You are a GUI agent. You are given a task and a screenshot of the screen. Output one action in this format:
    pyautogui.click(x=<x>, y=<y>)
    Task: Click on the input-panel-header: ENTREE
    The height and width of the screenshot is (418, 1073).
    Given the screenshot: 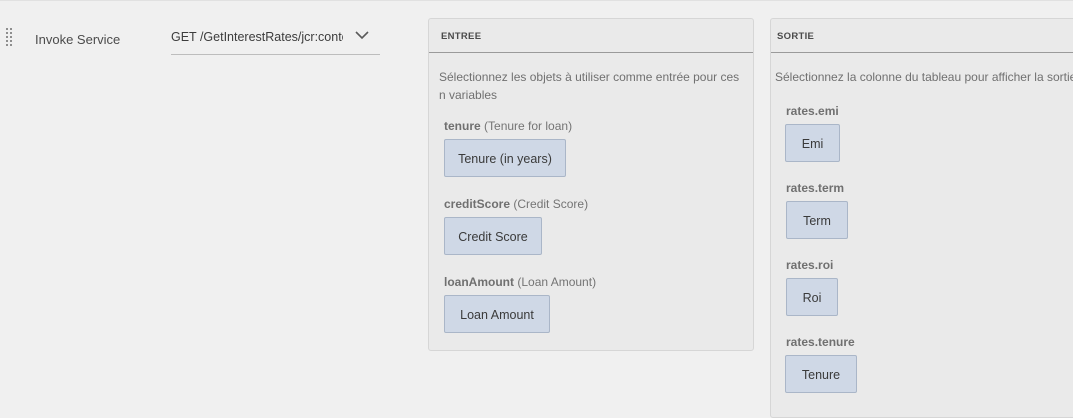 What is the action you would take?
    pyautogui.click(x=591, y=36)
    